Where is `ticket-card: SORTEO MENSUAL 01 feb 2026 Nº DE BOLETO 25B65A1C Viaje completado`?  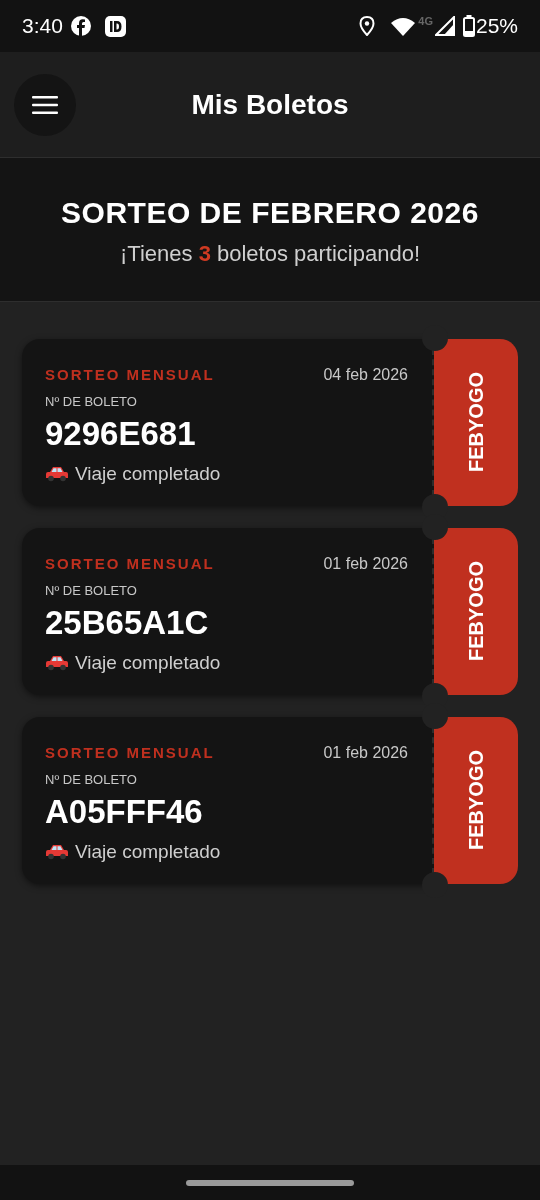
ticket-card: SORTEO MENSUAL 01 feb 2026 Nº DE BOLETO 25B65A1C Viaje completado is located at coordinates (228, 611).